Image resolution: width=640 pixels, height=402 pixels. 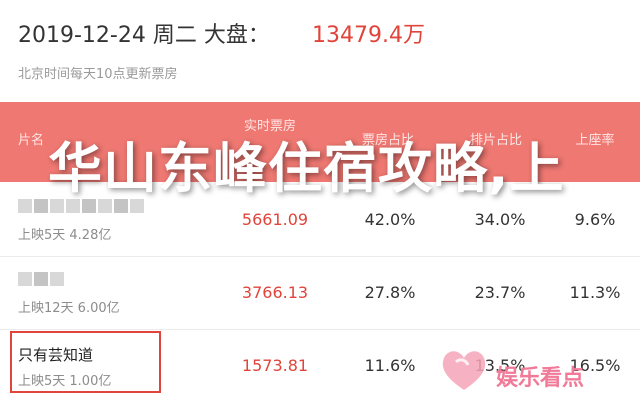 I want to click on col-realtime-boxoffice-label: 实时票房, so click(x=269, y=126).